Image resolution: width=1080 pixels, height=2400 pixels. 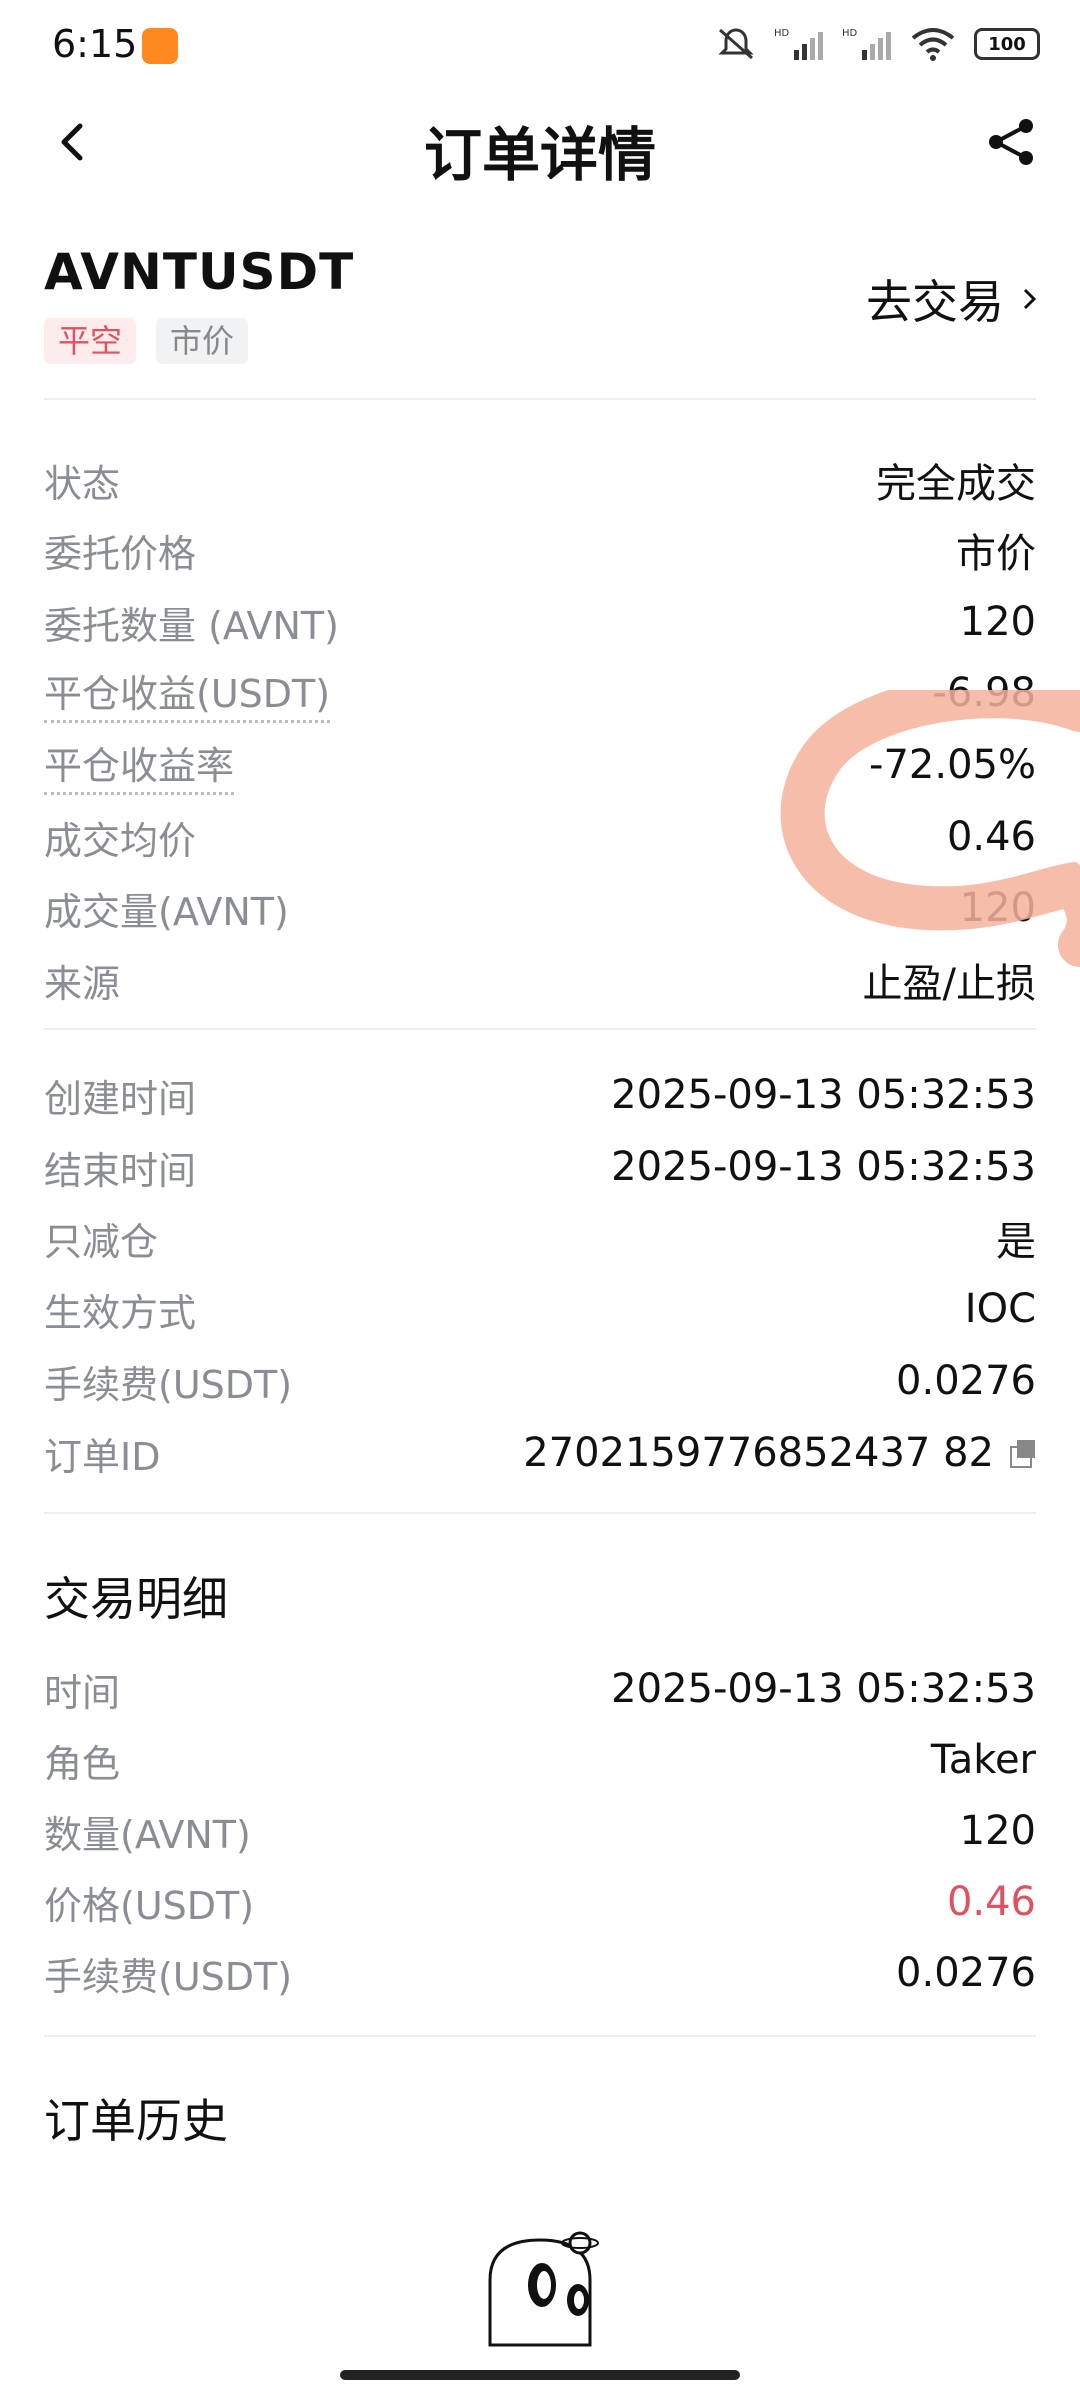 I want to click on tag-close-short: 平空, so click(x=90, y=341).